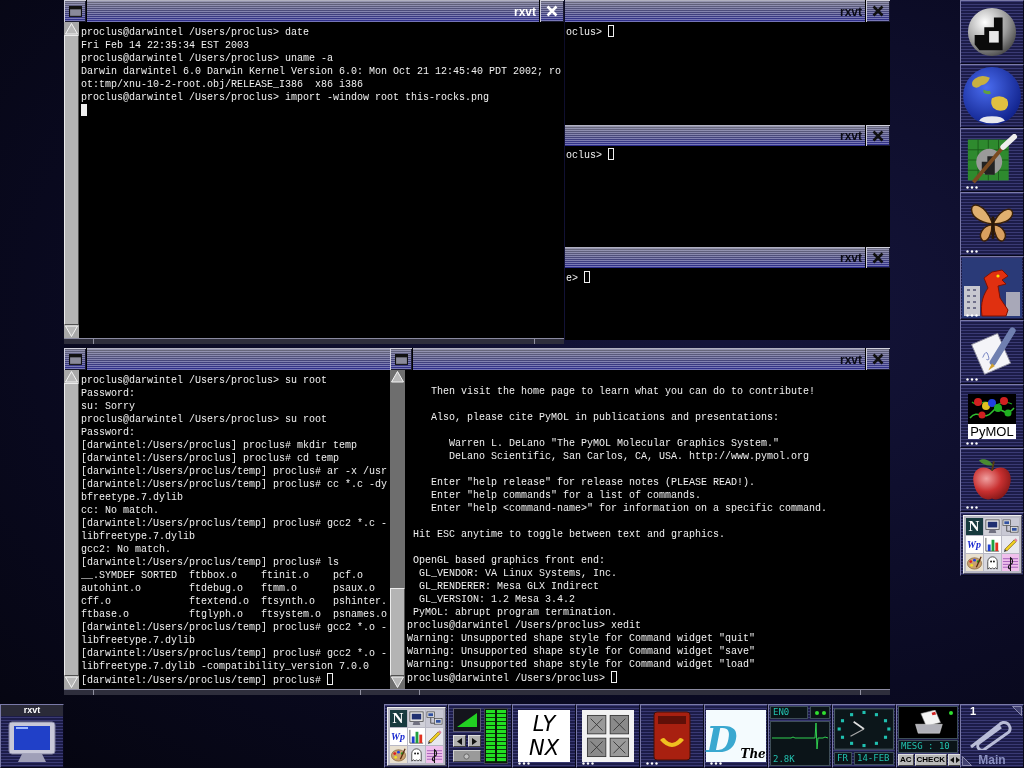 The height and width of the screenshot is (768, 1024). Describe the element at coordinates (397, 376) in the screenshot. I see `up-arrow-icon` at that location.